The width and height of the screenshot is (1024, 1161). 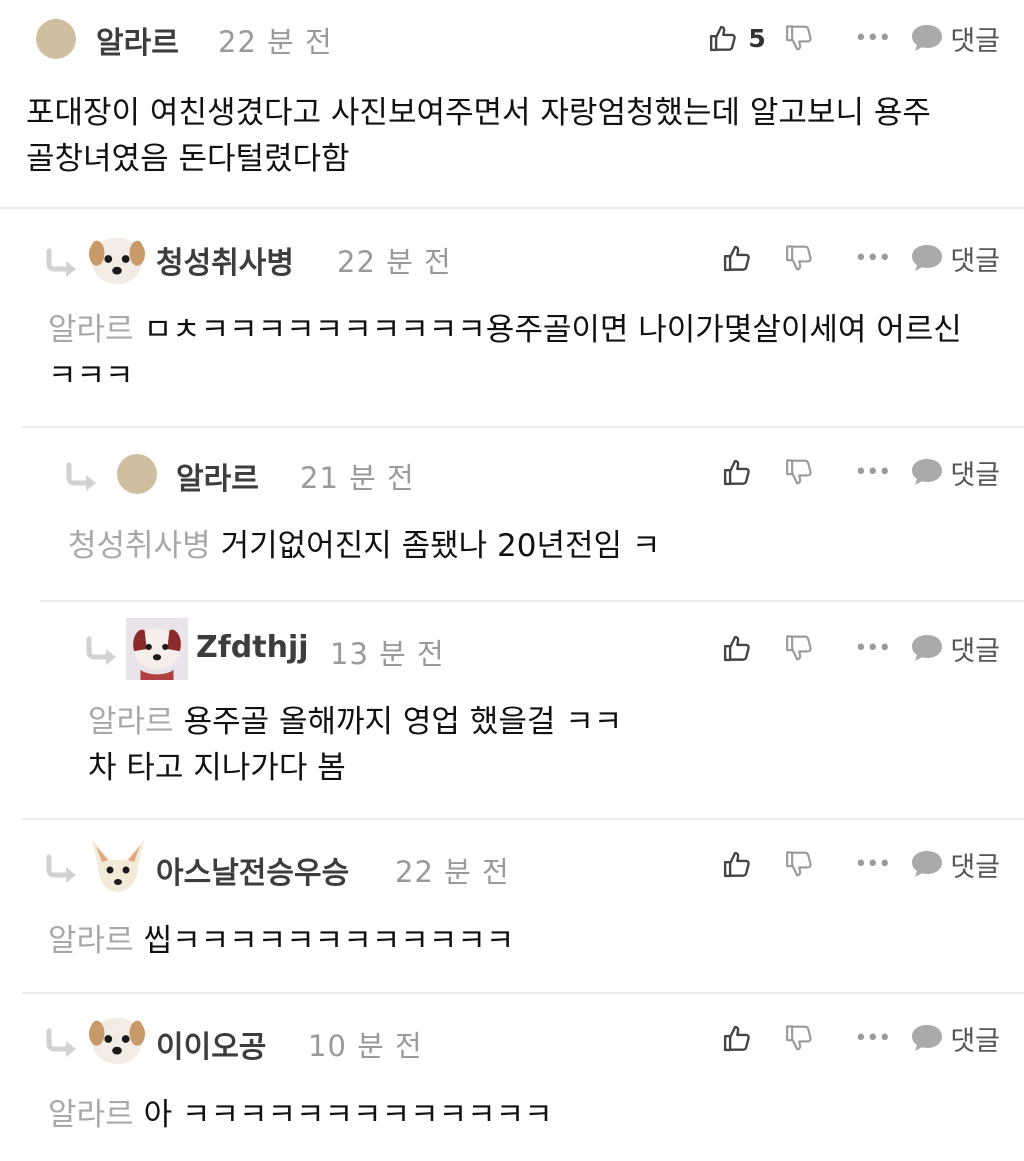 What do you see at coordinates (357, 478) in the screenshot?
I see `timestamp: 21 분 전` at bounding box center [357, 478].